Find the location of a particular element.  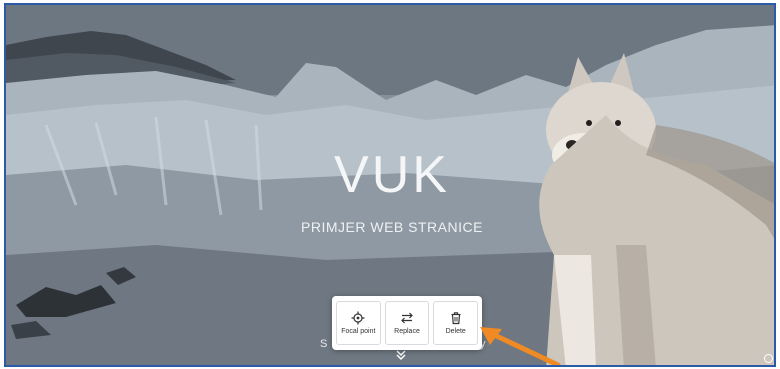

settings-circle-icon is located at coordinates (768, 358).